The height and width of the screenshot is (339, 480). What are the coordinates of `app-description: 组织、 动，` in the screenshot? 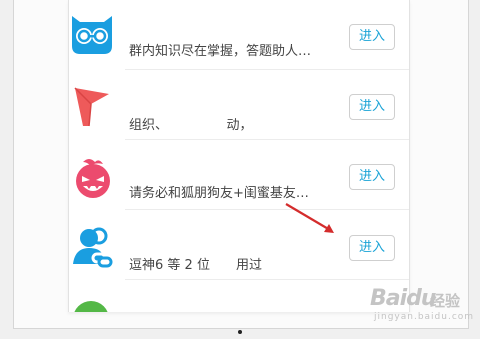 It's located at (191, 125).